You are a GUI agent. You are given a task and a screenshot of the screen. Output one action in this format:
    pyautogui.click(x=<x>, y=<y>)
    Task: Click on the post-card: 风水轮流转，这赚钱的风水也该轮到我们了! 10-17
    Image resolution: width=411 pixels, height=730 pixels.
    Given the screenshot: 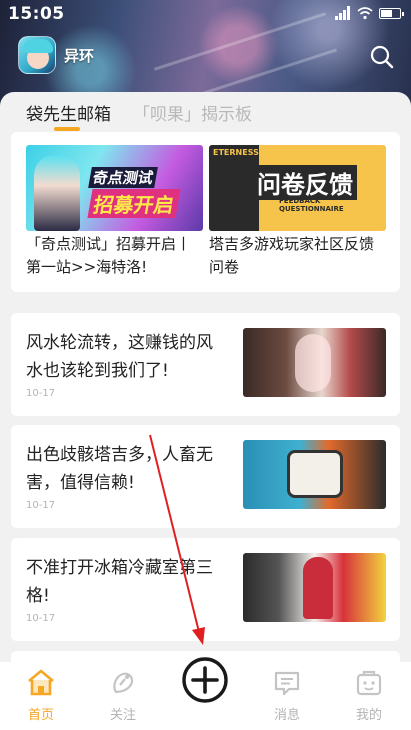 What is the action you would take?
    pyautogui.click(x=205, y=364)
    